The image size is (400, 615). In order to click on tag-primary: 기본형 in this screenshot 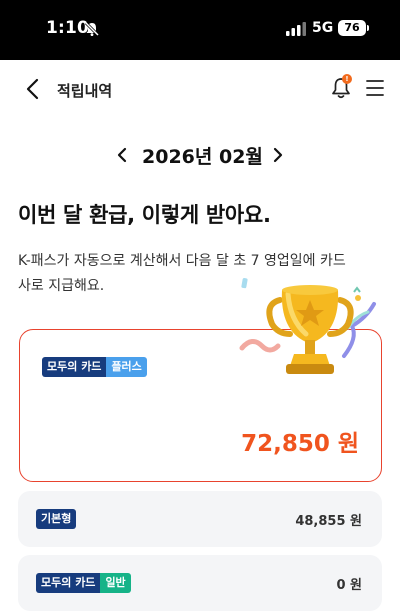, I will do `click(56, 519)`.